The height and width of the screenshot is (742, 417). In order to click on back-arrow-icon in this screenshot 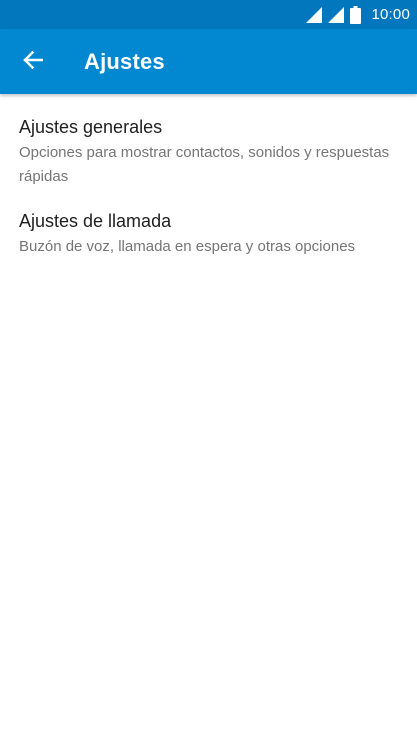, I will do `click(33, 62)`.